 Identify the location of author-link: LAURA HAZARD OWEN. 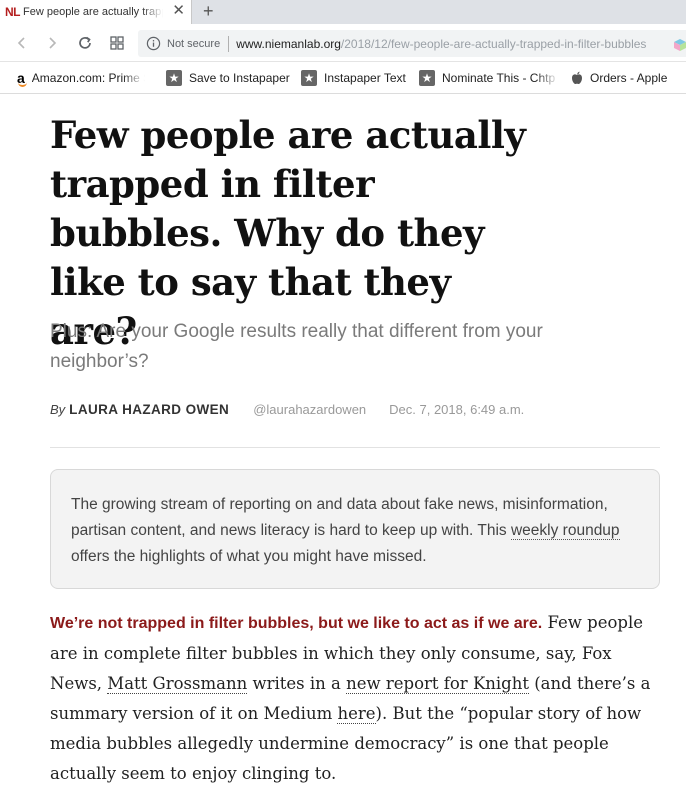
(149, 409).